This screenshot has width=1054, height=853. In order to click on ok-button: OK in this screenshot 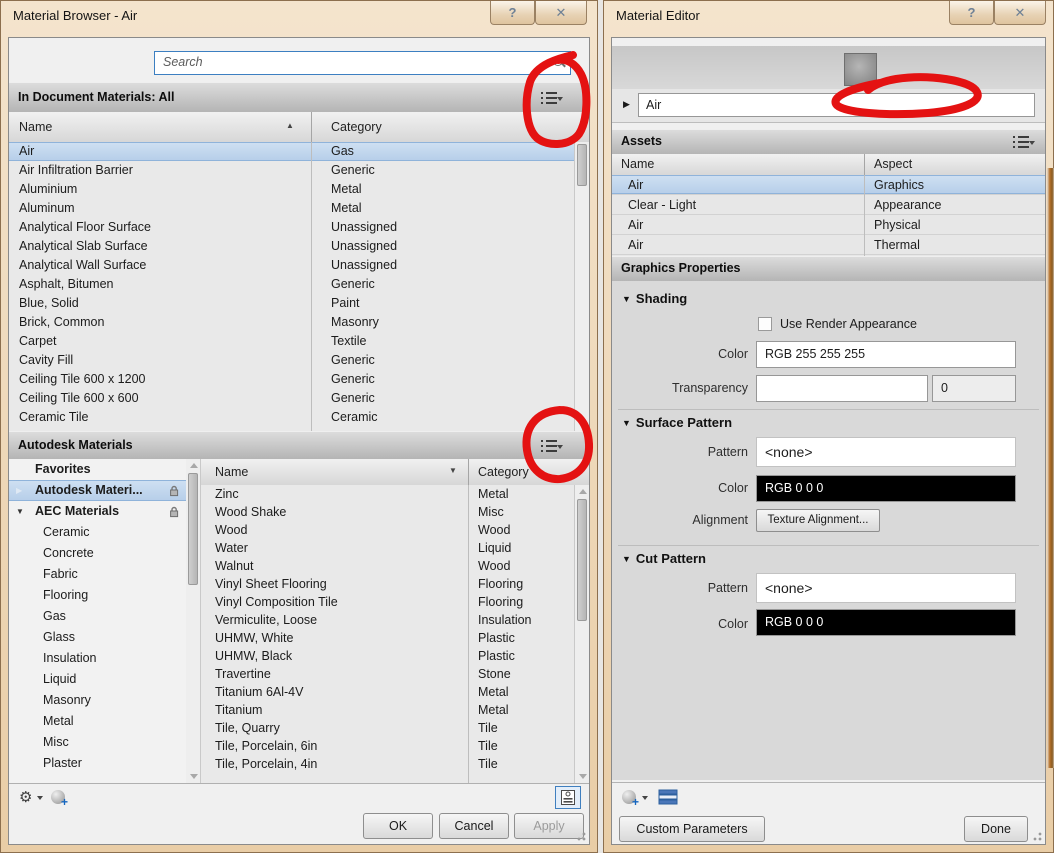, I will do `click(398, 826)`.